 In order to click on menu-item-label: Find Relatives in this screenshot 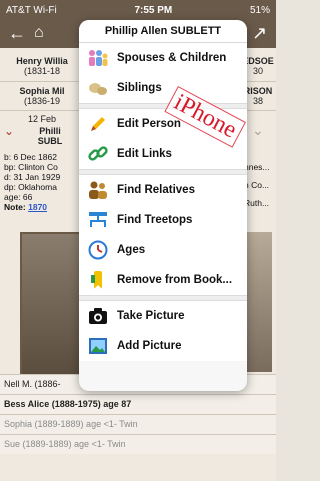, I will do `click(156, 190)`.